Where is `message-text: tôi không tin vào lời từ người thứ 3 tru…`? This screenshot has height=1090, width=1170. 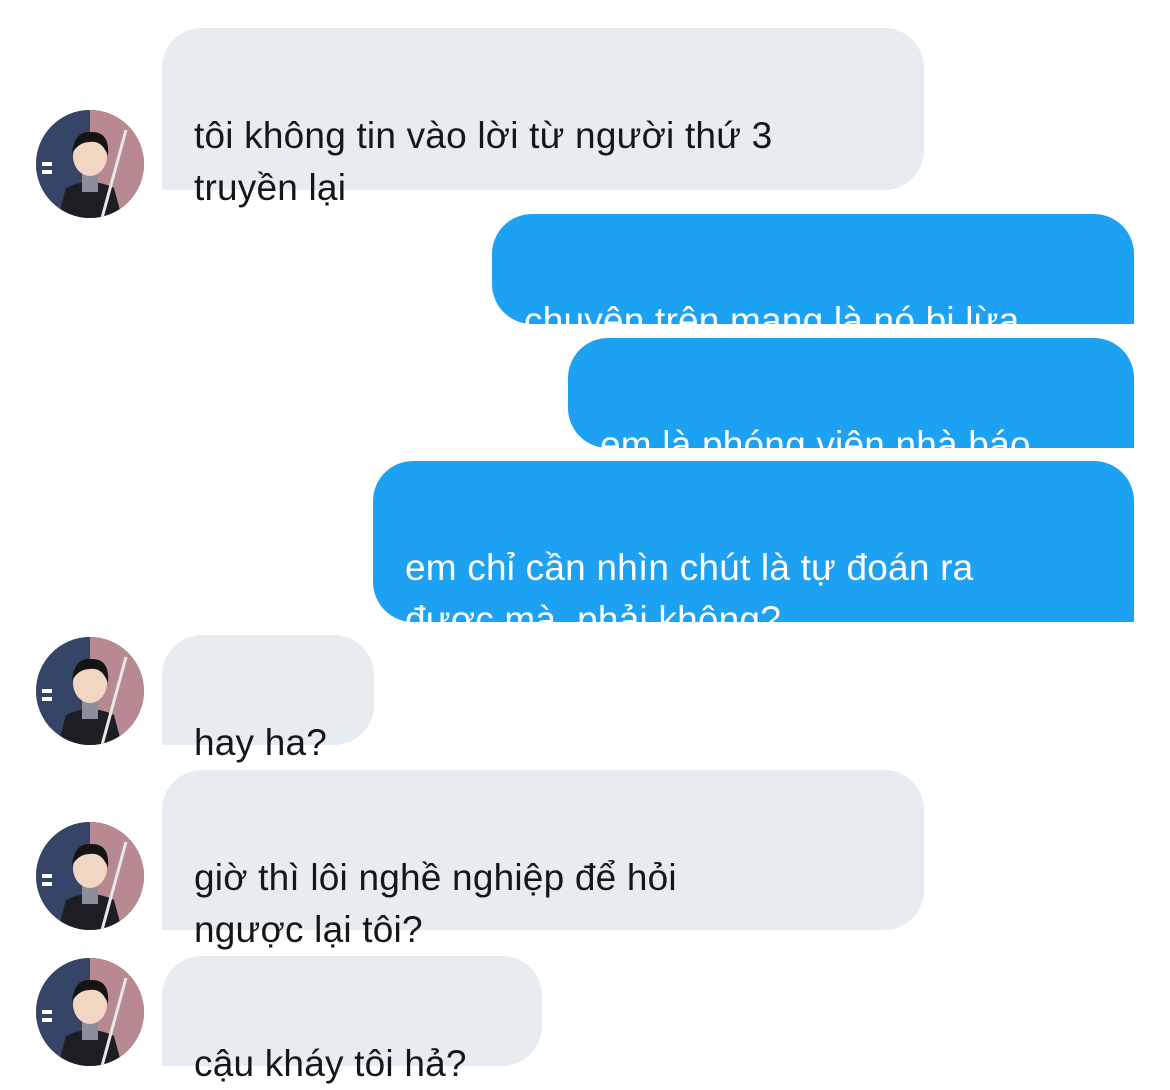 message-text: tôi không tin vào lời từ người thứ 3 tru… is located at coordinates (483, 161).